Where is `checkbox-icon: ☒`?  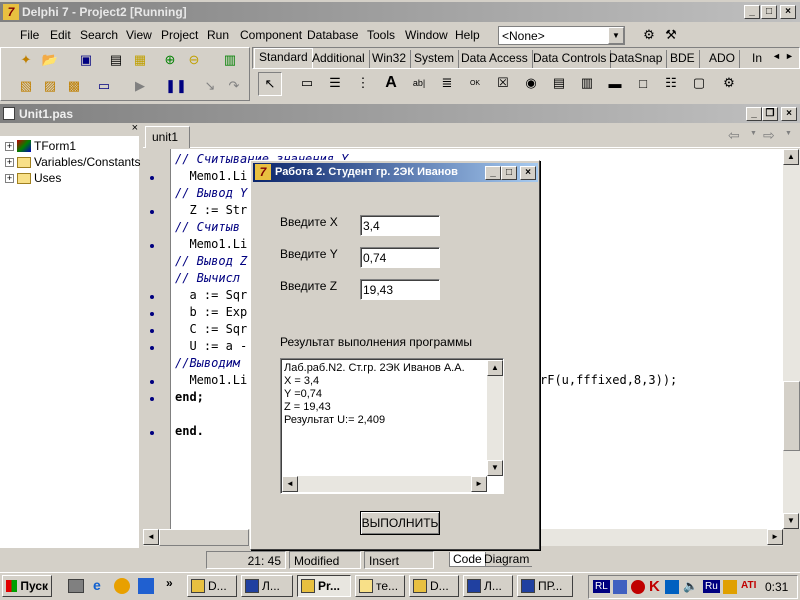
checkbox-icon: ☒ is located at coordinates (503, 83).